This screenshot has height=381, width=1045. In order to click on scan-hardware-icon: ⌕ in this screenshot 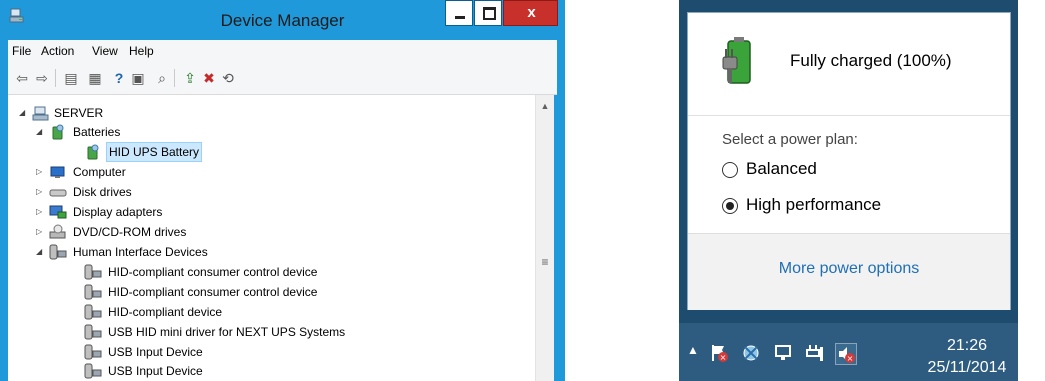, I will do `click(162, 78)`.